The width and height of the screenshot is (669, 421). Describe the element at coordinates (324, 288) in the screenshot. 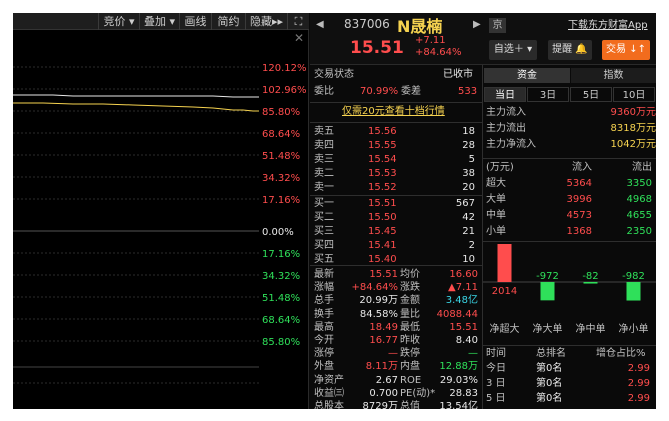

I see `stat-label: 涨幅` at that location.